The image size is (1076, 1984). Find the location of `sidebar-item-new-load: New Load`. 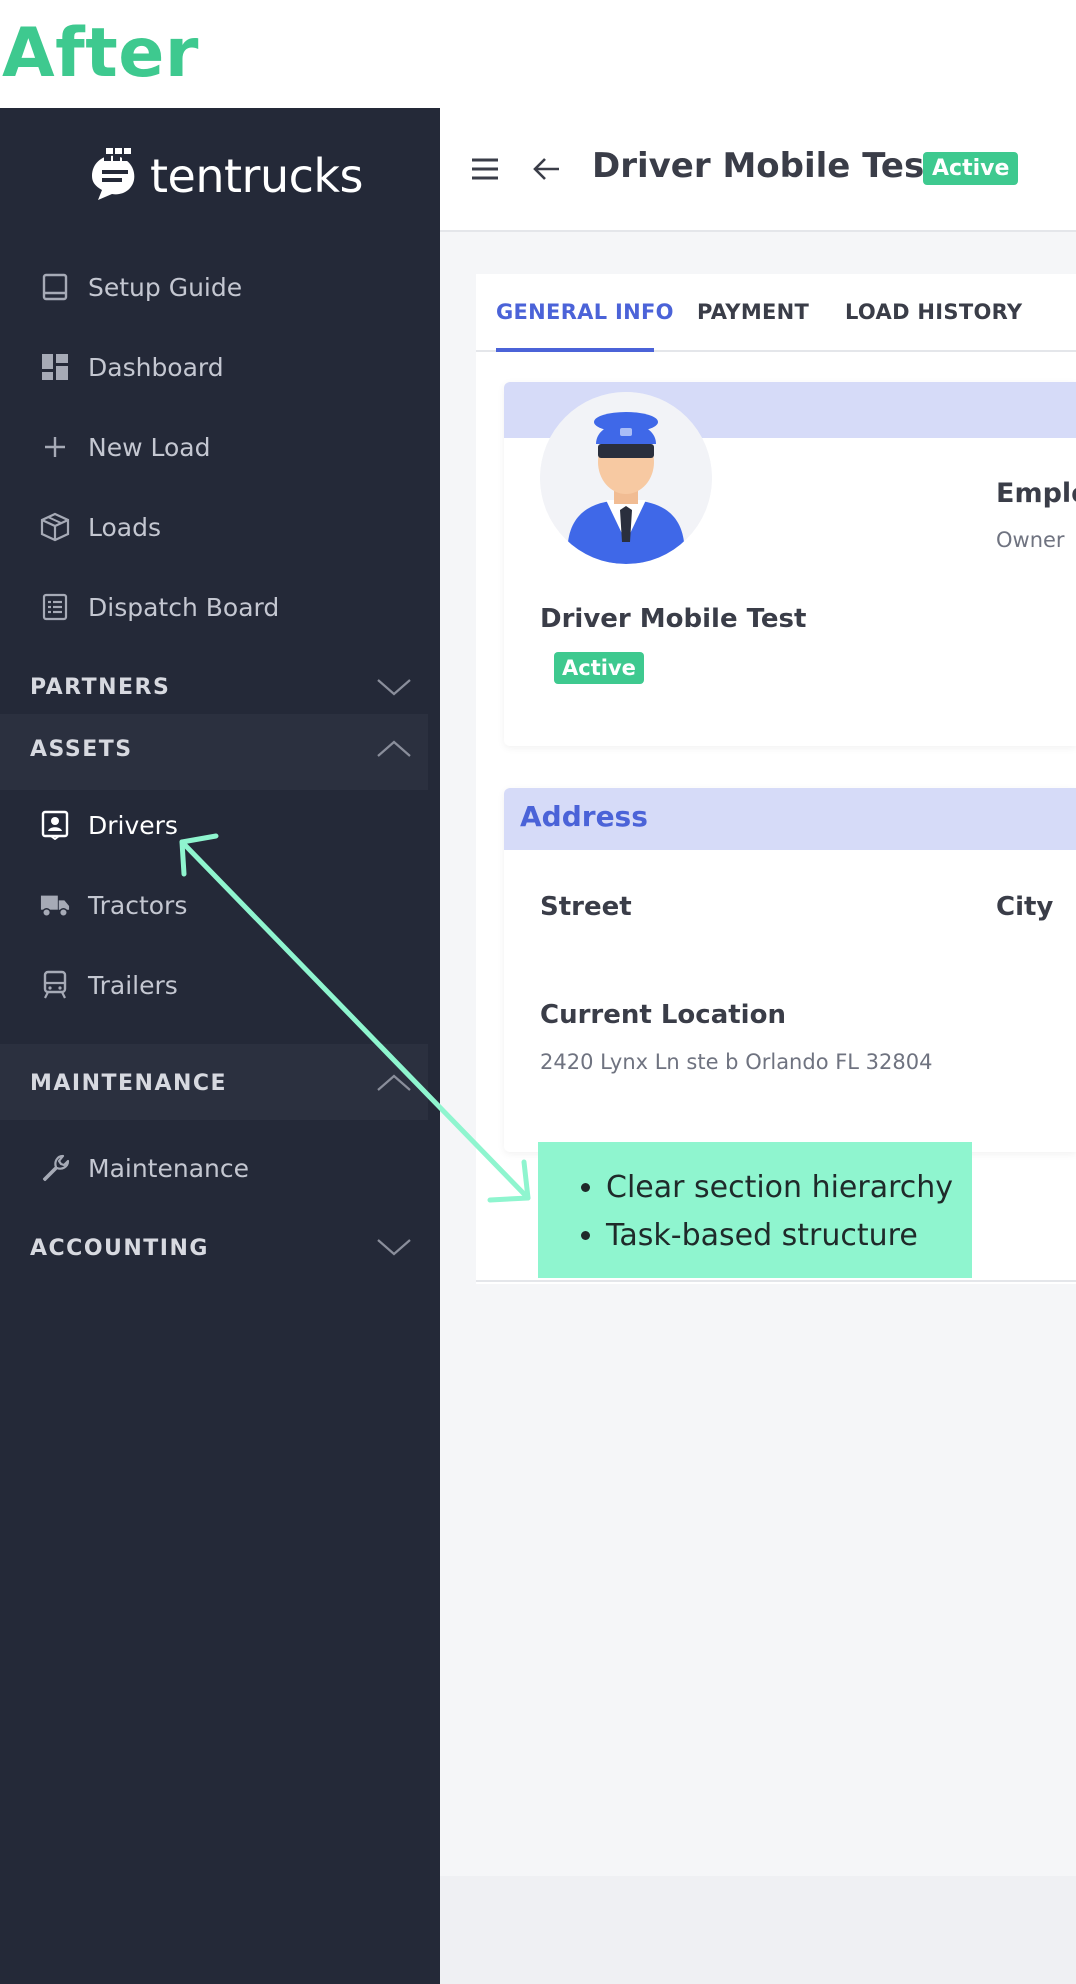

sidebar-item-new-load: New Load is located at coordinates (125, 447).